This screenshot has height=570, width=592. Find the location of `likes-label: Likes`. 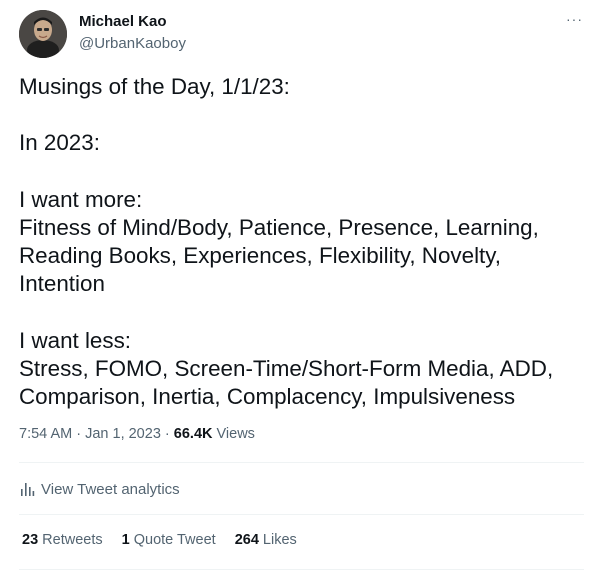

likes-label: Likes is located at coordinates (277, 540).